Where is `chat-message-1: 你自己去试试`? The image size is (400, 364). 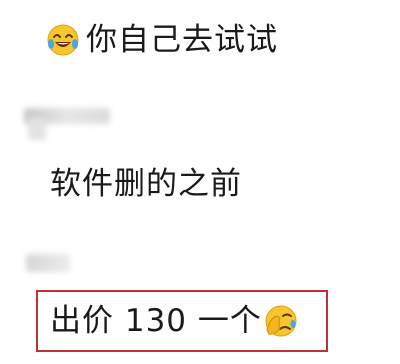
chat-message-1: 你自己去试试 is located at coordinates (162, 40).